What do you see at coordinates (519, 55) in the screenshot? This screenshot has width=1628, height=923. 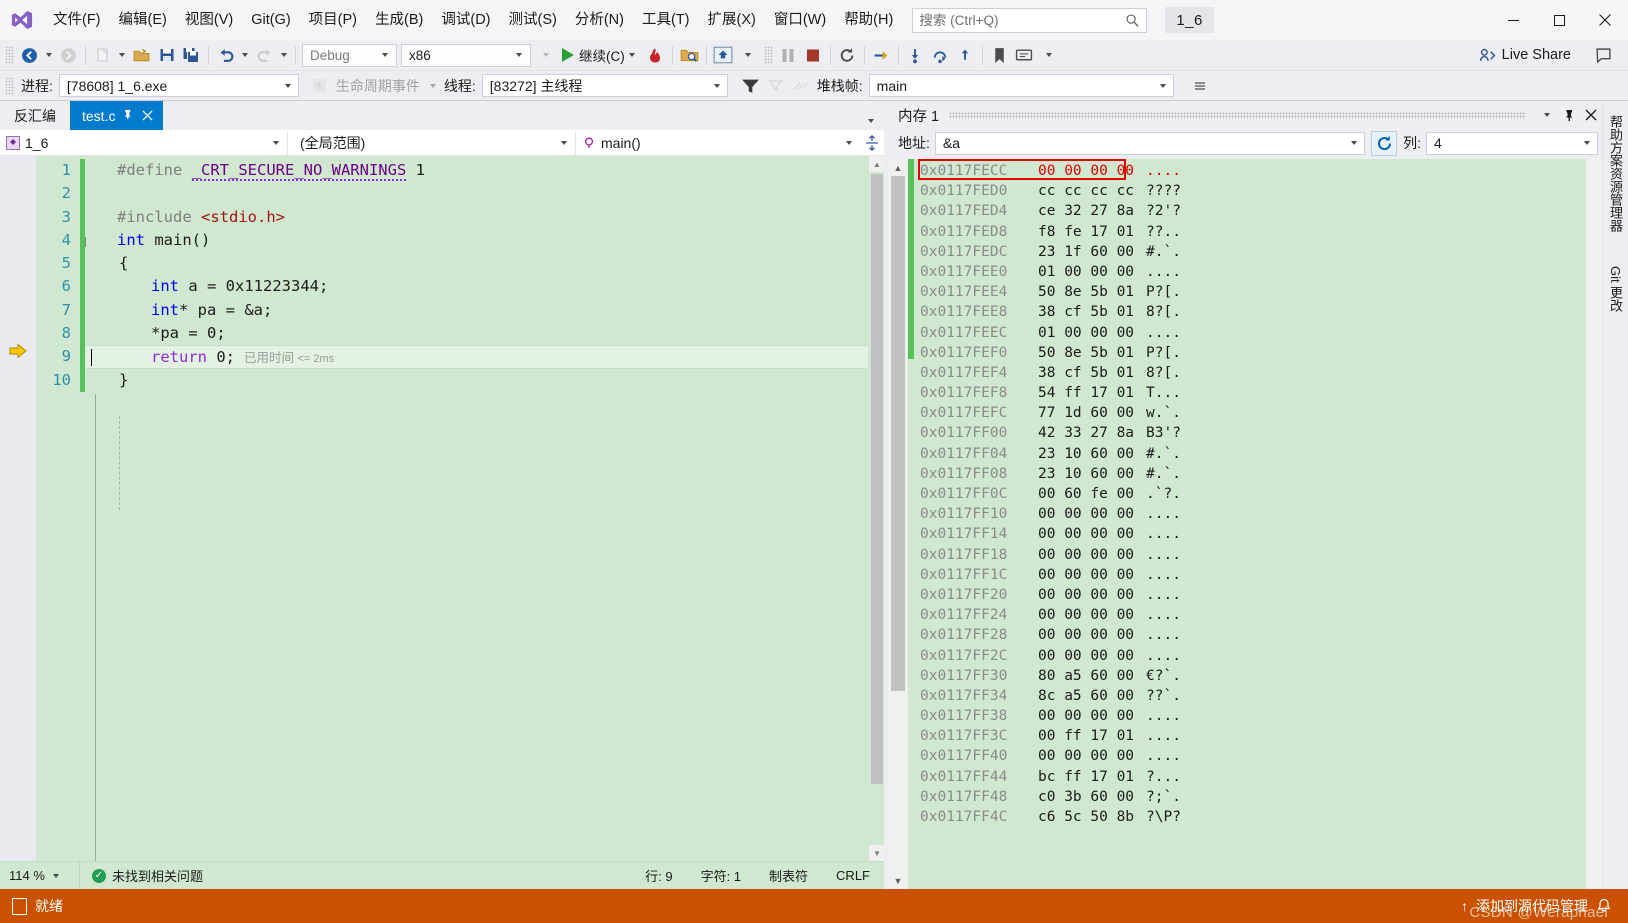 I see `platform-chevron-down-icon` at bounding box center [519, 55].